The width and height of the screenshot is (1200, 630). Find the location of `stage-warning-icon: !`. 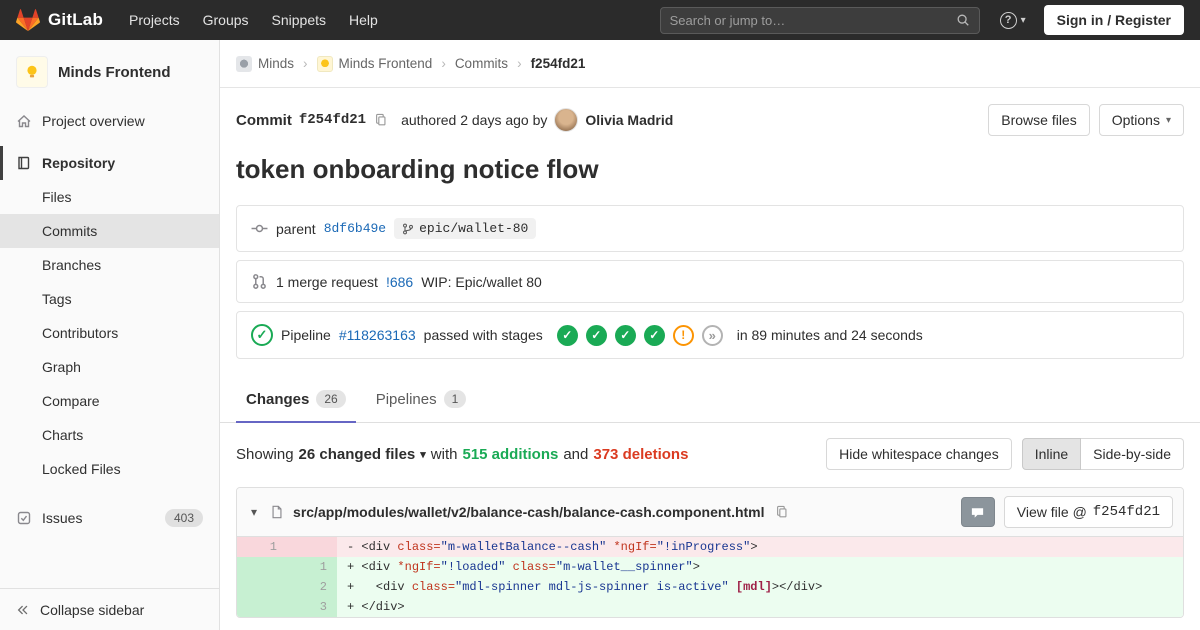

stage-warning-icon: ! is located at coordinates (683, 335).